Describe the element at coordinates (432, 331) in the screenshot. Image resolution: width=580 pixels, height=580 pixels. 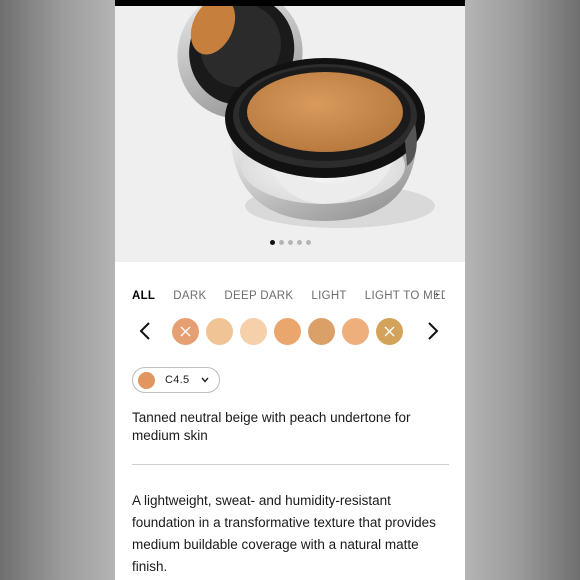
I see `chevron-right-icon` at that location.